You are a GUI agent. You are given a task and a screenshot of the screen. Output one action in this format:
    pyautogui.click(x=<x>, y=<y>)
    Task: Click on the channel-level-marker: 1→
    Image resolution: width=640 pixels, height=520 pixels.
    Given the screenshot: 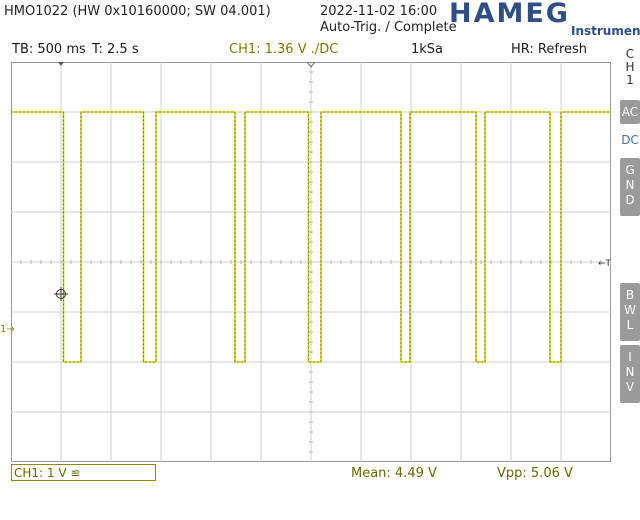 What is the action you would take?
    pyautogui.click(x=7, y=329)
    